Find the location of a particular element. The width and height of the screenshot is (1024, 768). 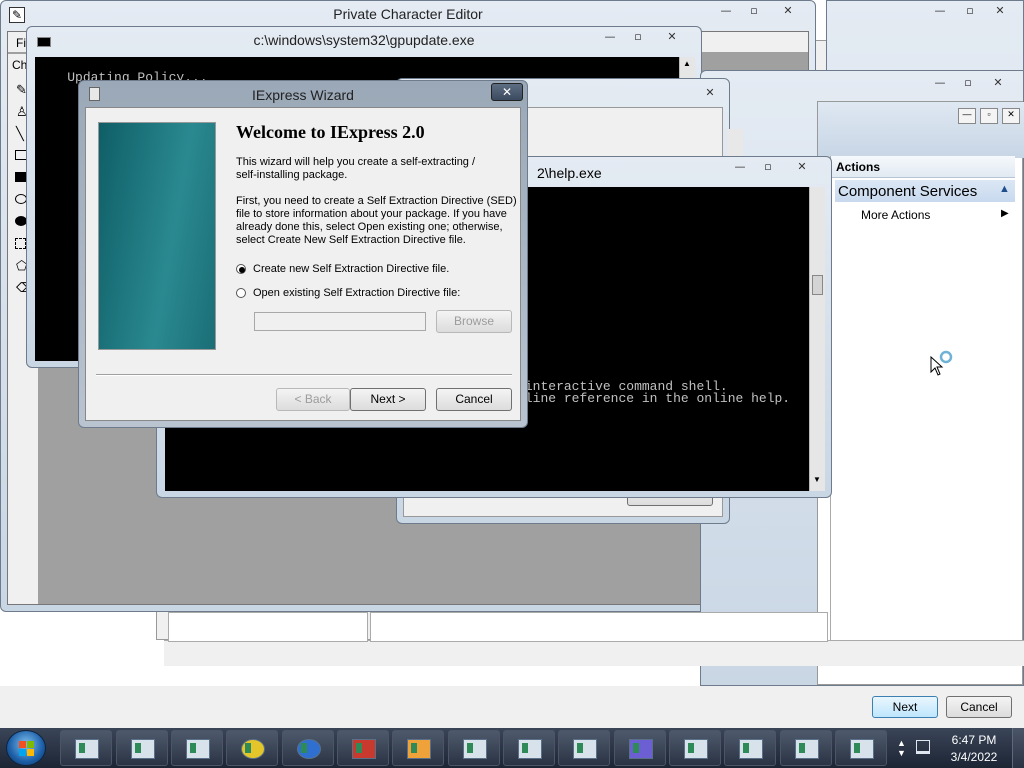

toolbox-icon is located at coordinates (364, 749).